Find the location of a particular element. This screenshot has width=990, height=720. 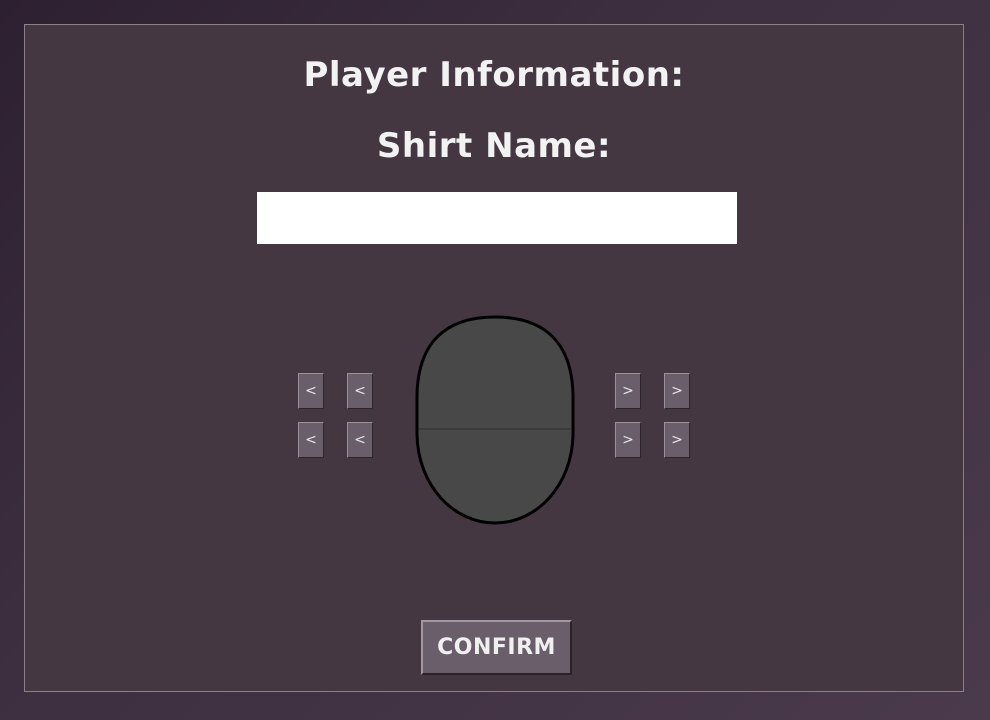

option-1-prev-far-button: < is located at coordinates (311, 391).